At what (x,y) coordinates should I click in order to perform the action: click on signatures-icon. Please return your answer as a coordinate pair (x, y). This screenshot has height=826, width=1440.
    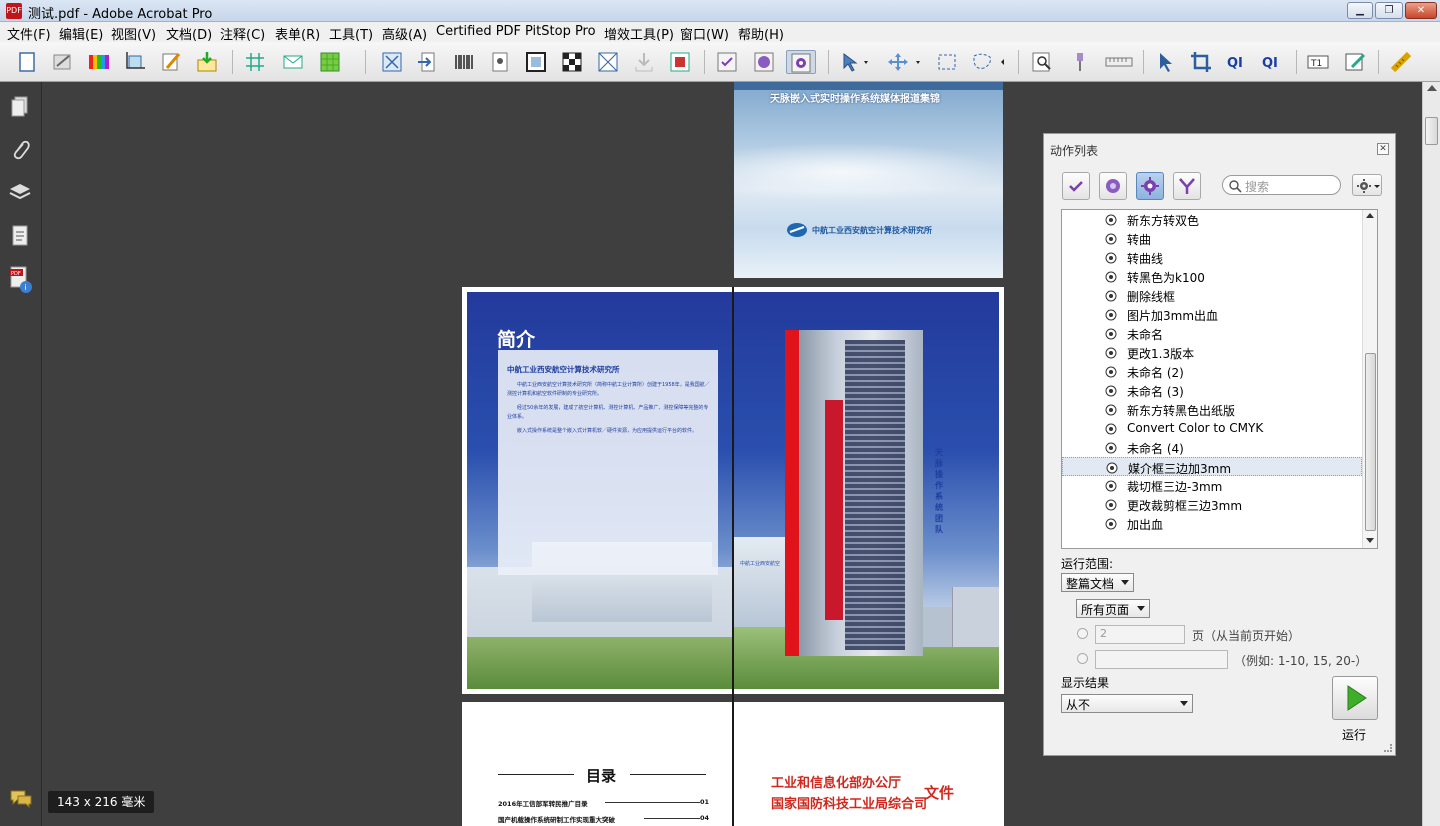
    Looking at the image, I should click on (20, 236).